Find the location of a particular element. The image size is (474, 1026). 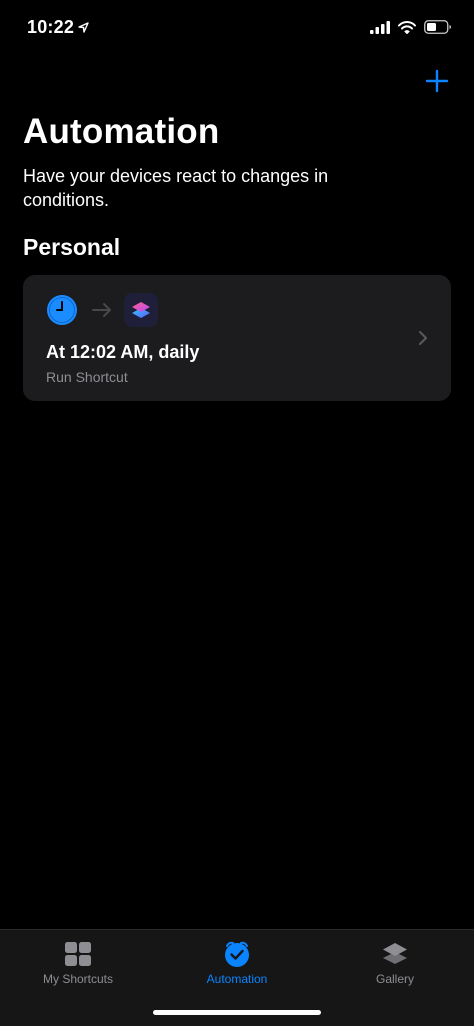

automation-card: At 12:02 AM, daily Run Shortcut is located at coordinates (237, 338).